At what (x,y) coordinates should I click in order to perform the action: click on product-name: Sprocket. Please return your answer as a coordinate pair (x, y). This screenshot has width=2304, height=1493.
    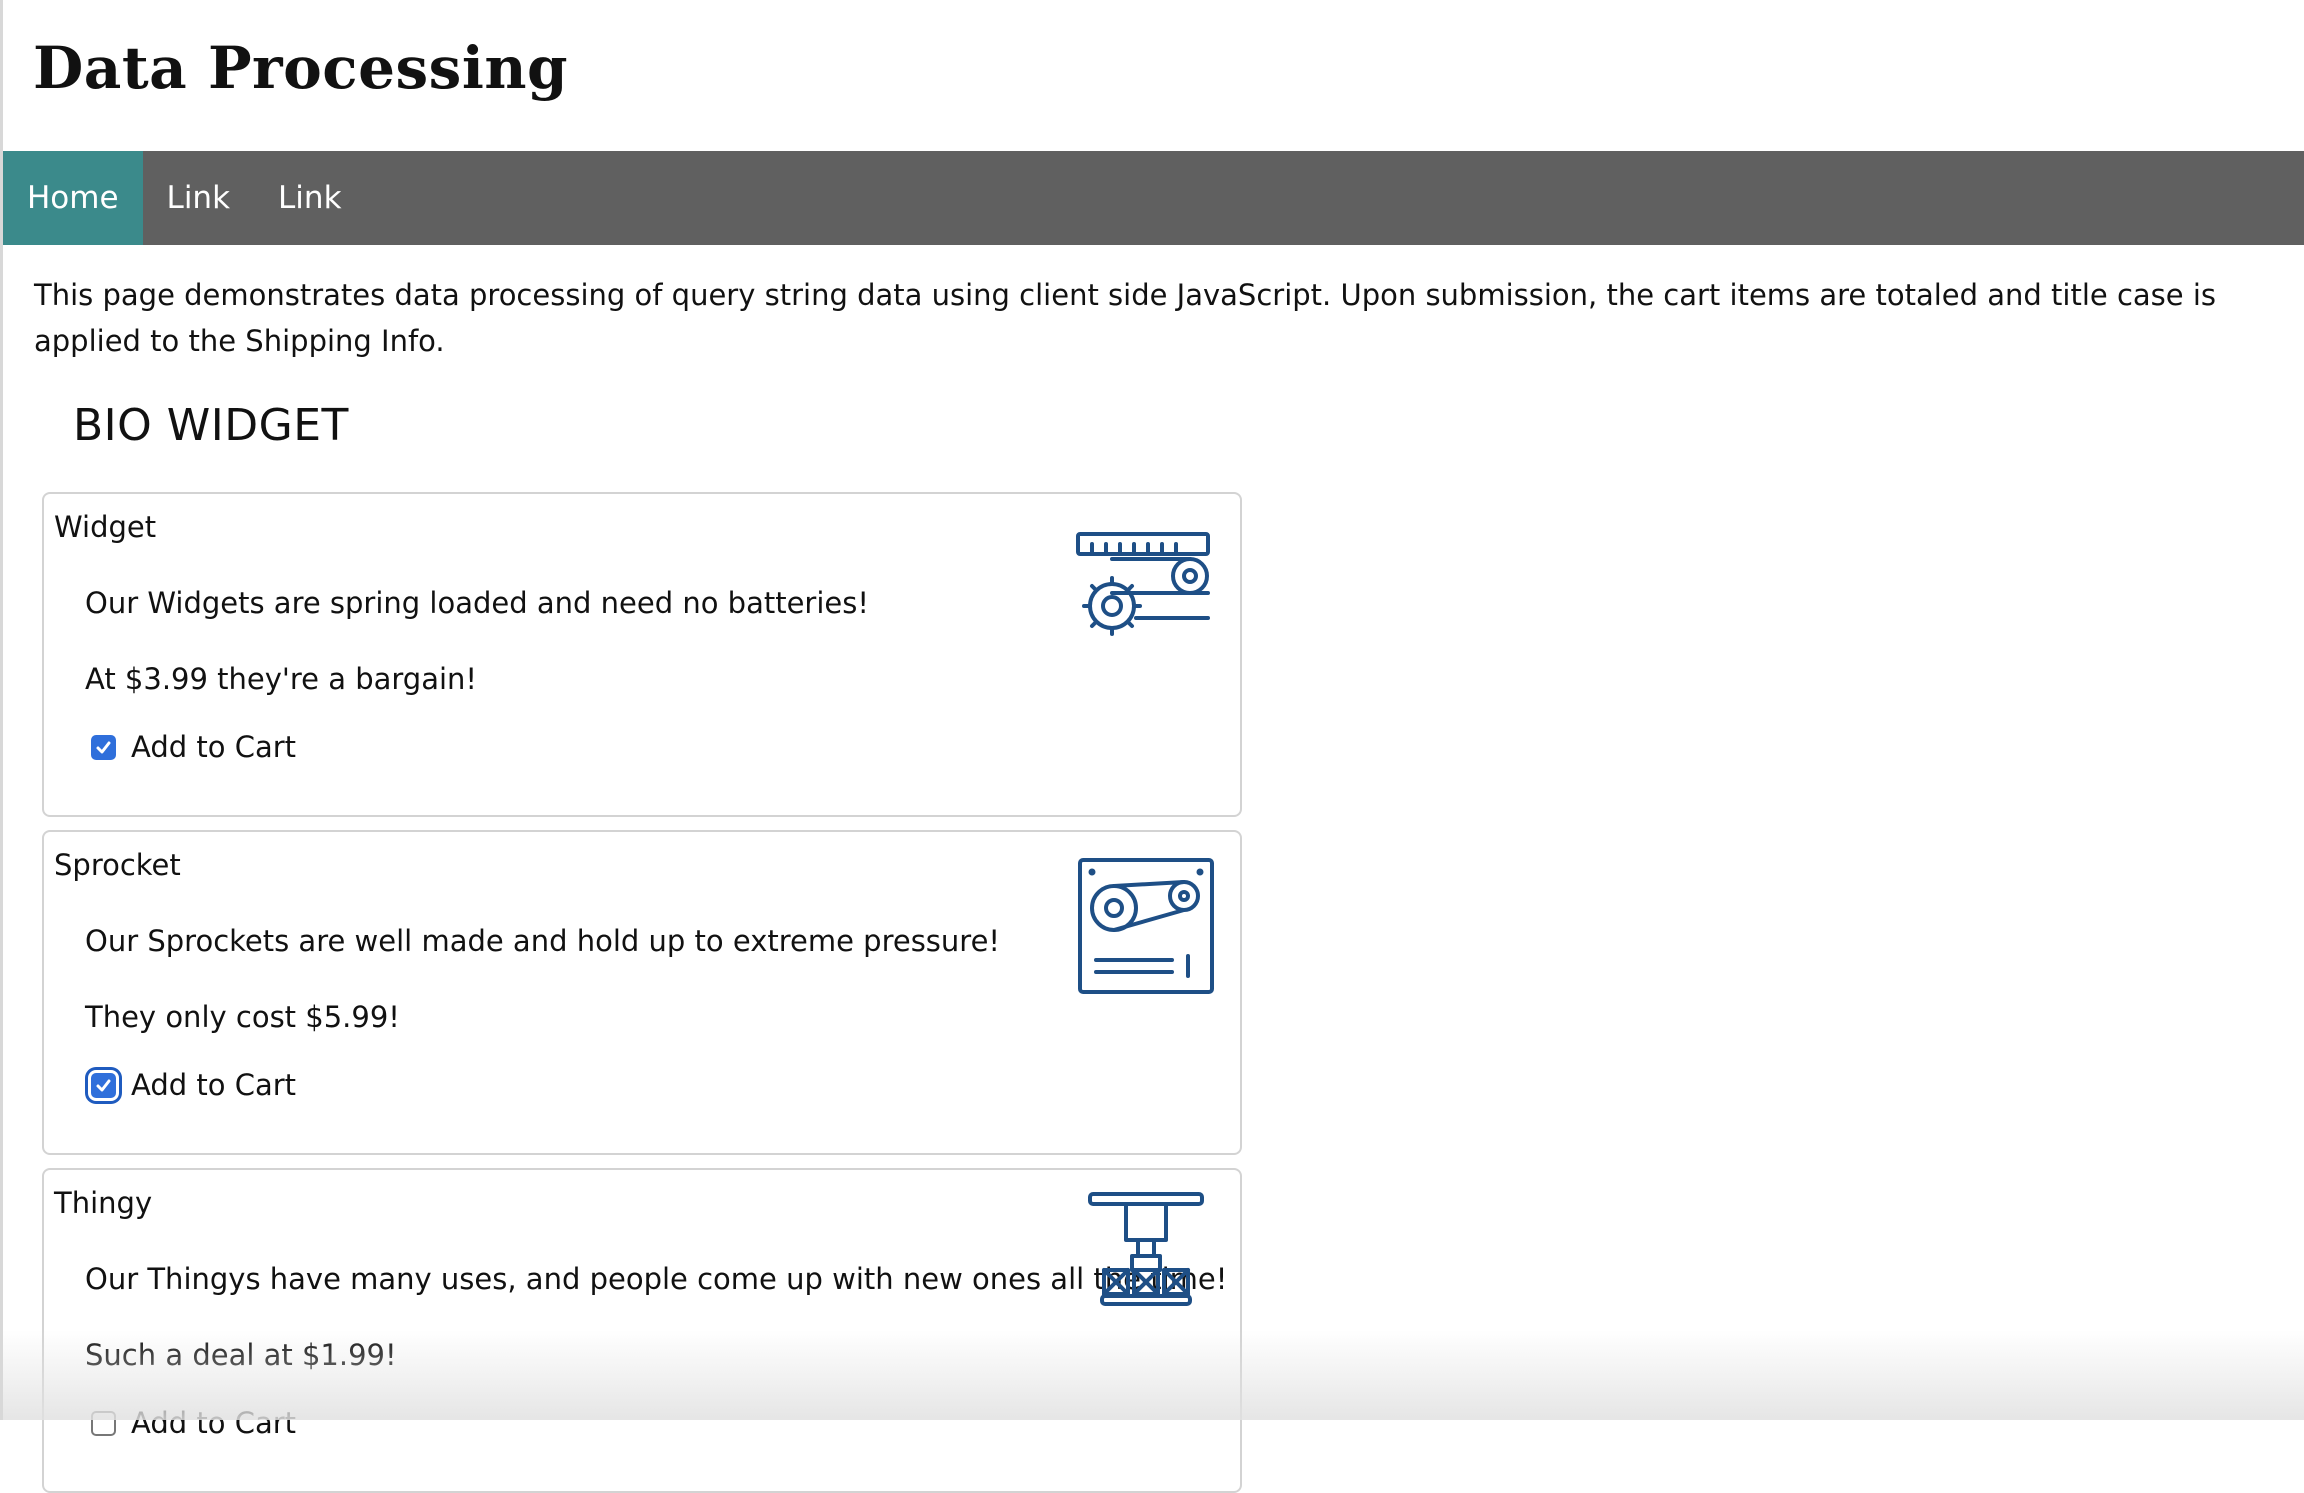
    Looking at the image, I should click on (117, 865).